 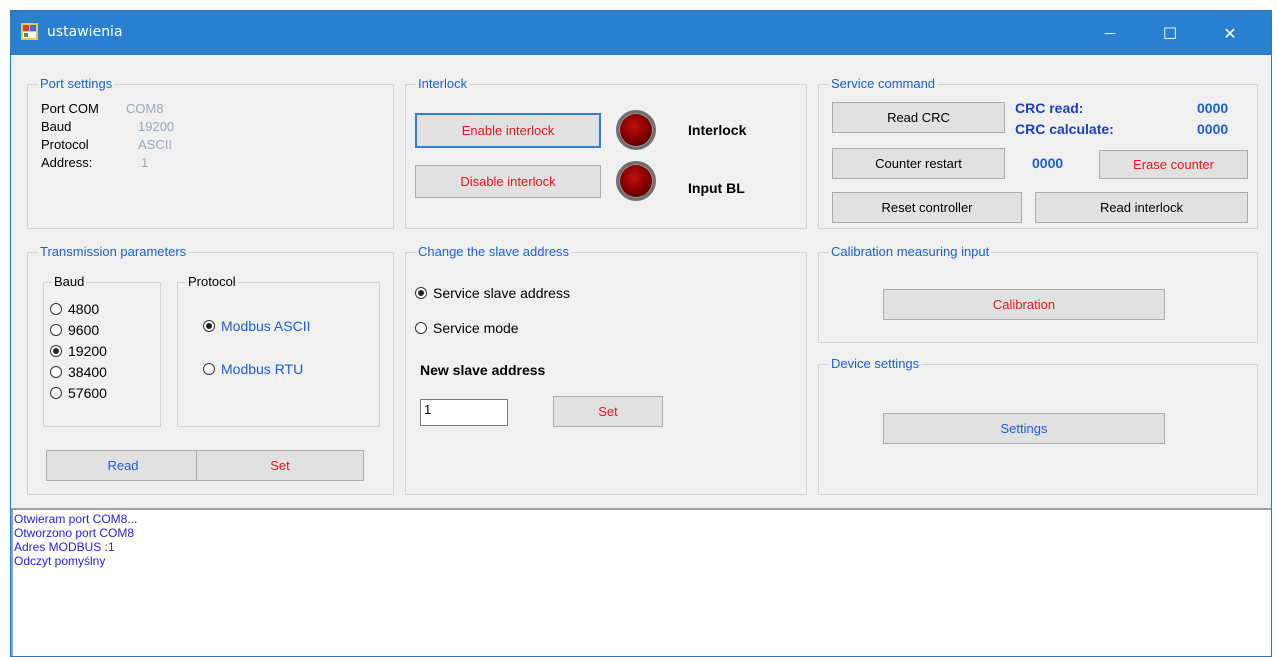 What do you see at coordinates (875, 364) in the screenshot?
I see `device-settings-legend: Device settings` at bounding box center [875, 364].